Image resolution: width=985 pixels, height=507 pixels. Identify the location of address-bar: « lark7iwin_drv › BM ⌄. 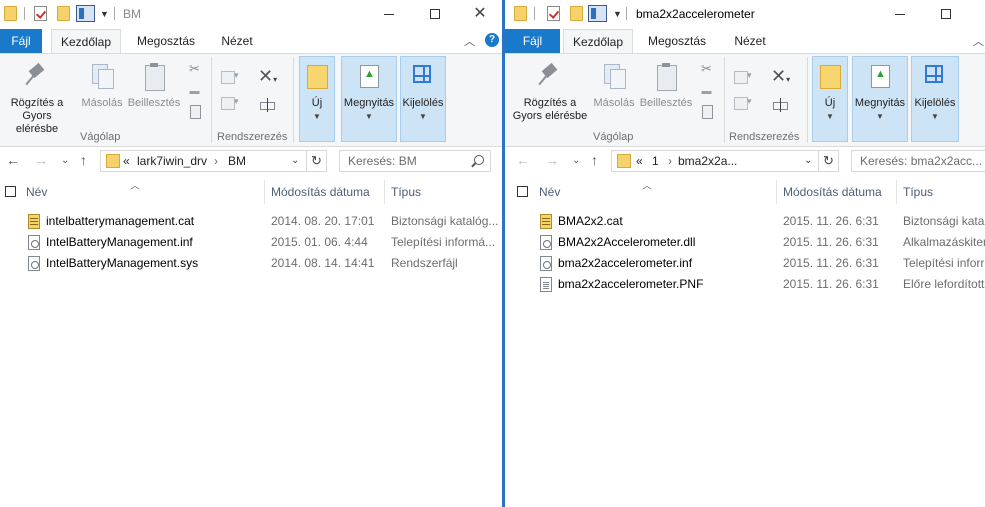
(203, 161).